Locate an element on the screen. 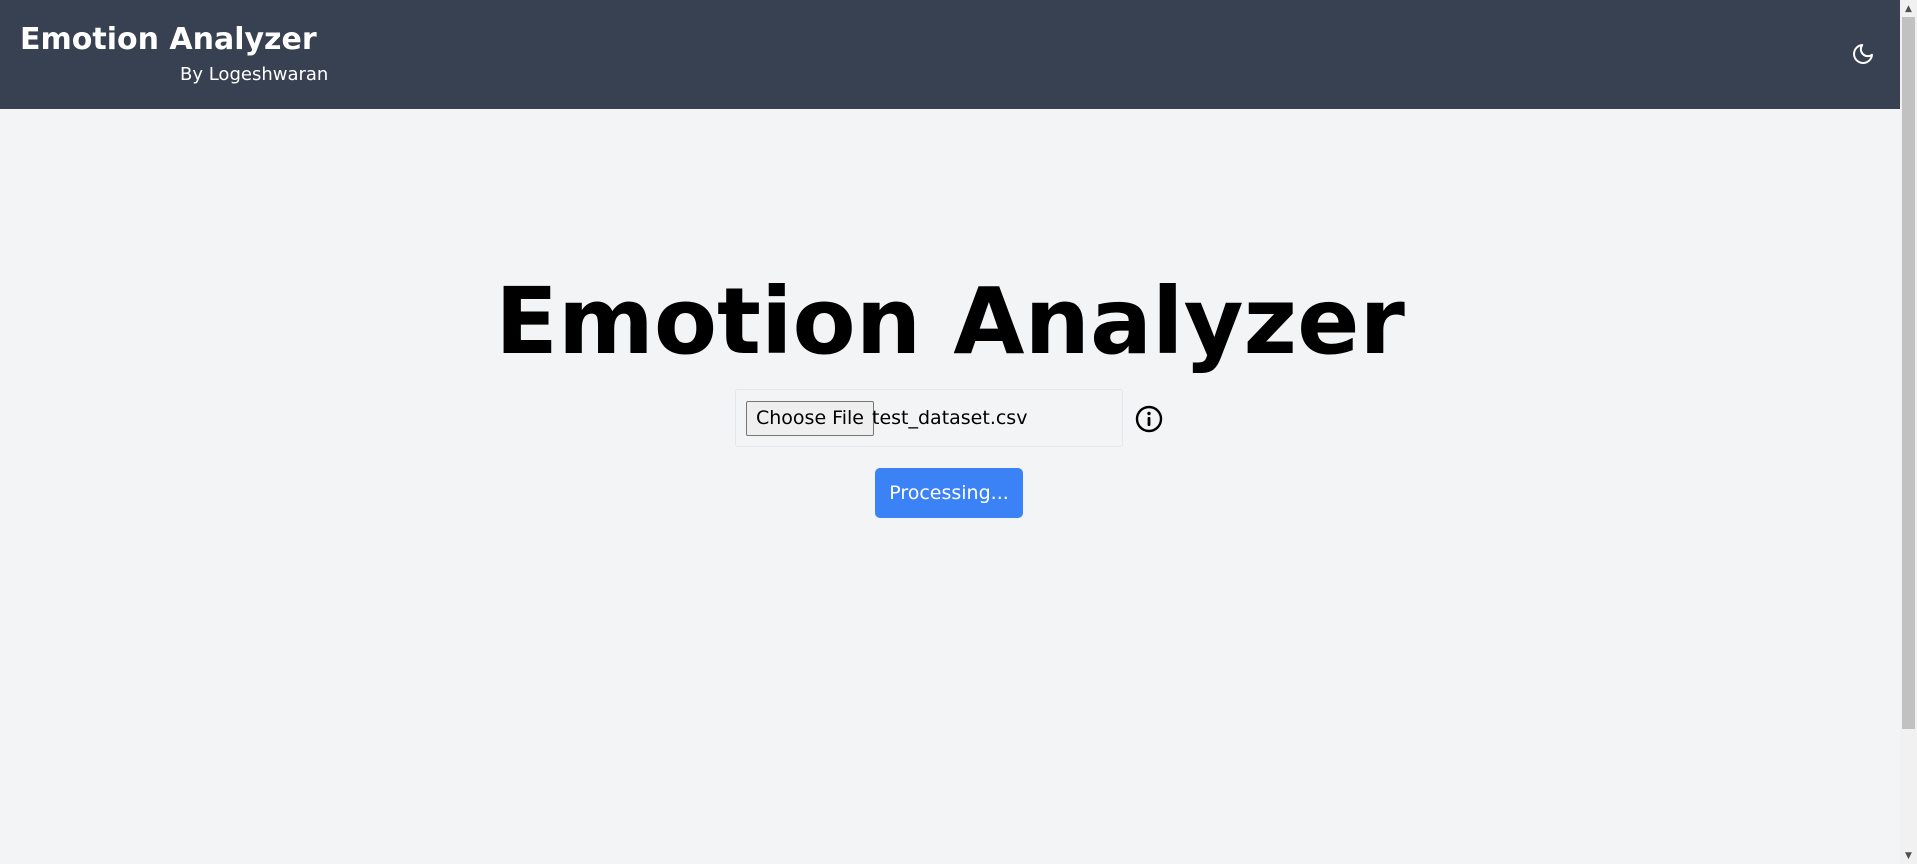 The width and height of the screenshot is (1917, 864). theme-toggle-button is located at coordinates (1863, 54).